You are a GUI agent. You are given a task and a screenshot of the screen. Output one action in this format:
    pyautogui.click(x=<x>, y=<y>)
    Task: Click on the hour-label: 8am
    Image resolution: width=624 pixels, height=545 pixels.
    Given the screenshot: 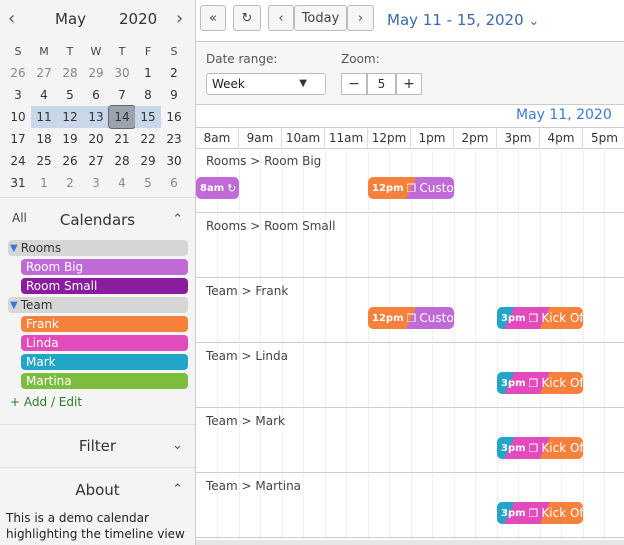 What is the action you would take?
    pyautogui.click(x=217, y=138)
    